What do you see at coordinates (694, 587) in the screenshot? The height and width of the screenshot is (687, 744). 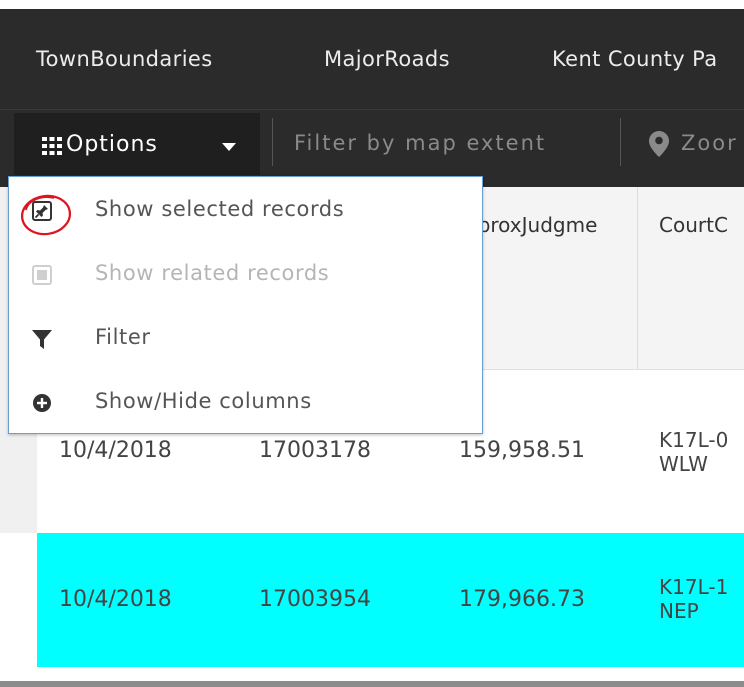 I see `cell-court-line1: K17L-1` at bounding box center [694, 587].